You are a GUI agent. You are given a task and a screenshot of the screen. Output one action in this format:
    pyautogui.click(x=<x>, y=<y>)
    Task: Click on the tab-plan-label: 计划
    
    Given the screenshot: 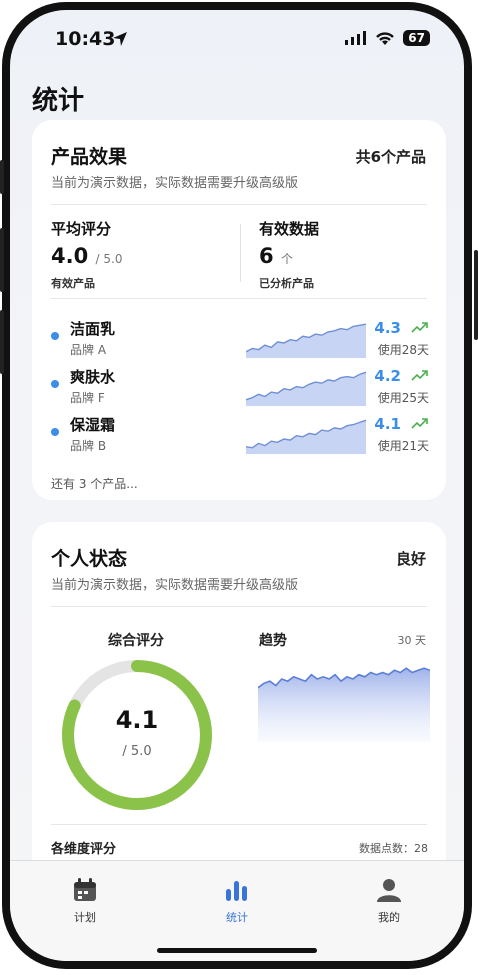 What is the action you would take?
    pyautogui.click(x=85, y=917)
    